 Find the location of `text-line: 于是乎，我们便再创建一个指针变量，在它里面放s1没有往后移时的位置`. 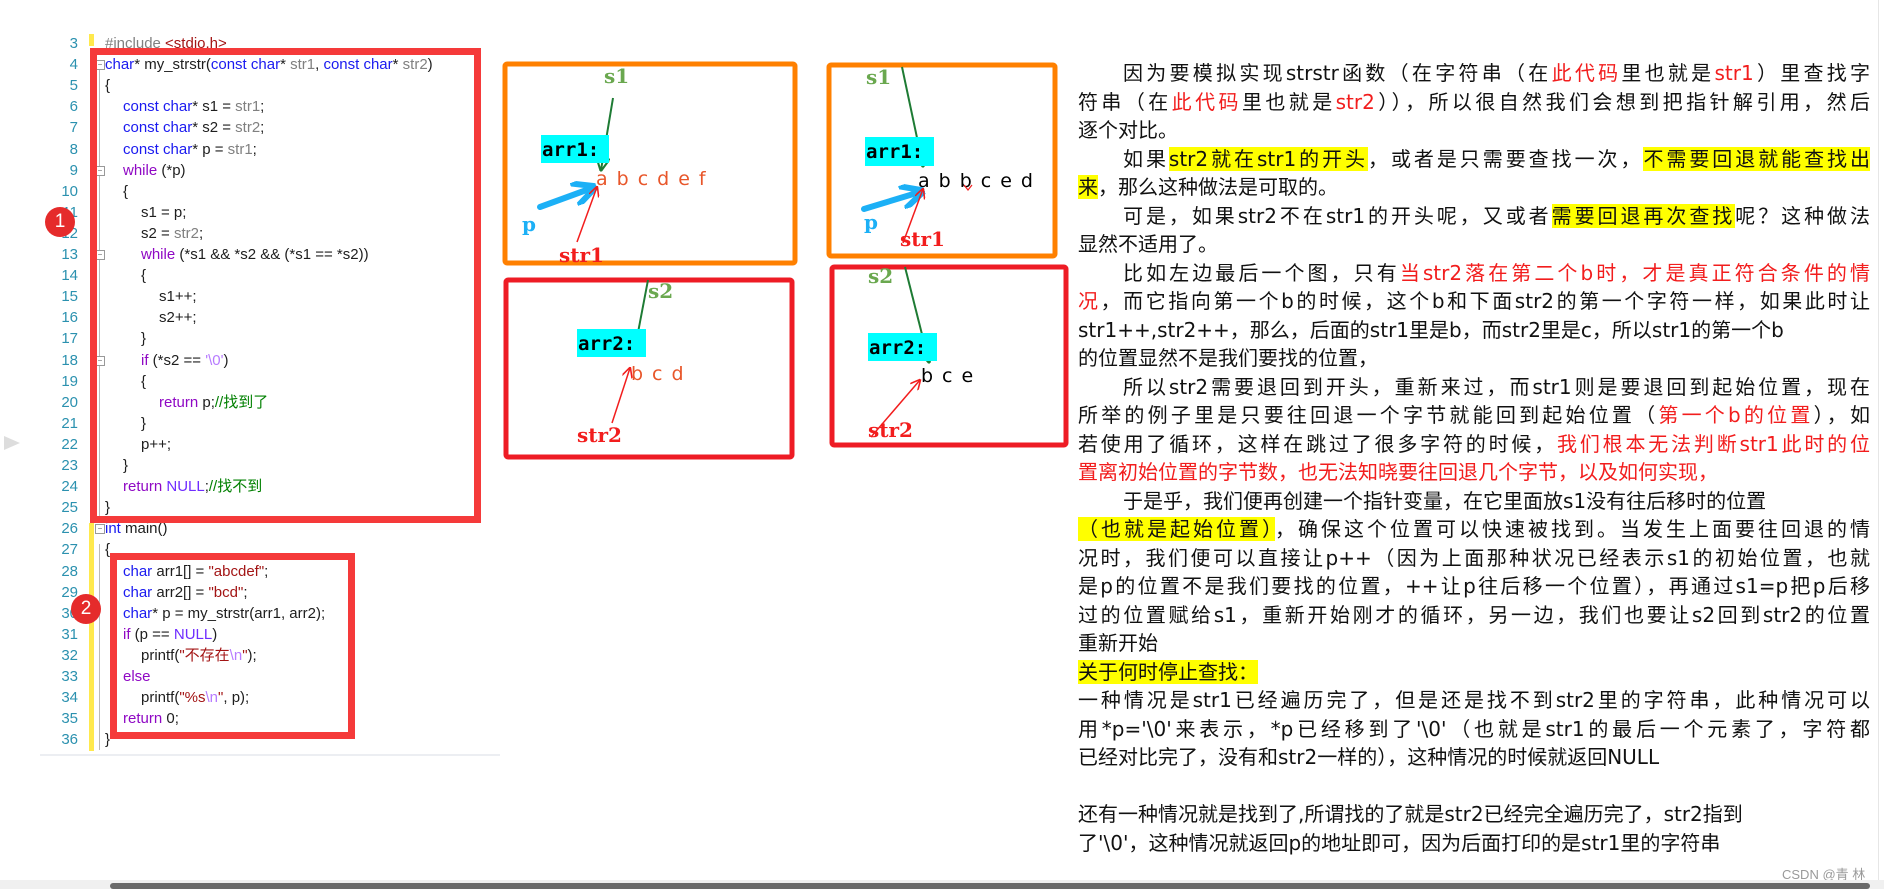

text-line: 于是乎，我们便再创建一个指针变量，在它里面放s1没有往后移时的位置 is located at coordinates (1474, 501).